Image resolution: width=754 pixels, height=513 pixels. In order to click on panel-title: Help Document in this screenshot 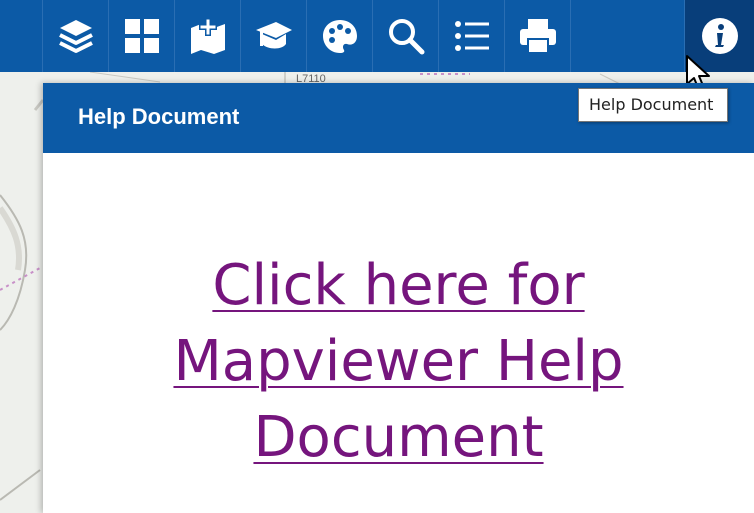, I will do `click(159, 116)`.